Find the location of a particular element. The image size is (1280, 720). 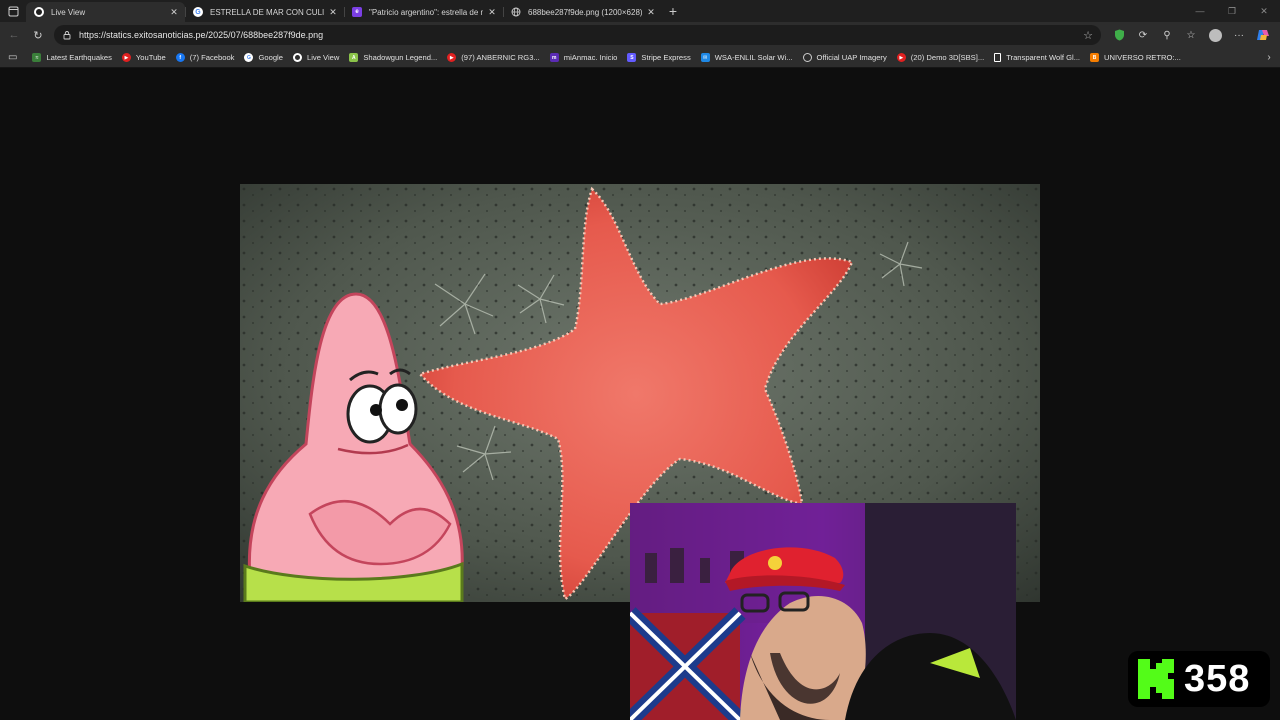

sync-icon: ⟳ is located at coordinates (1143, 35).